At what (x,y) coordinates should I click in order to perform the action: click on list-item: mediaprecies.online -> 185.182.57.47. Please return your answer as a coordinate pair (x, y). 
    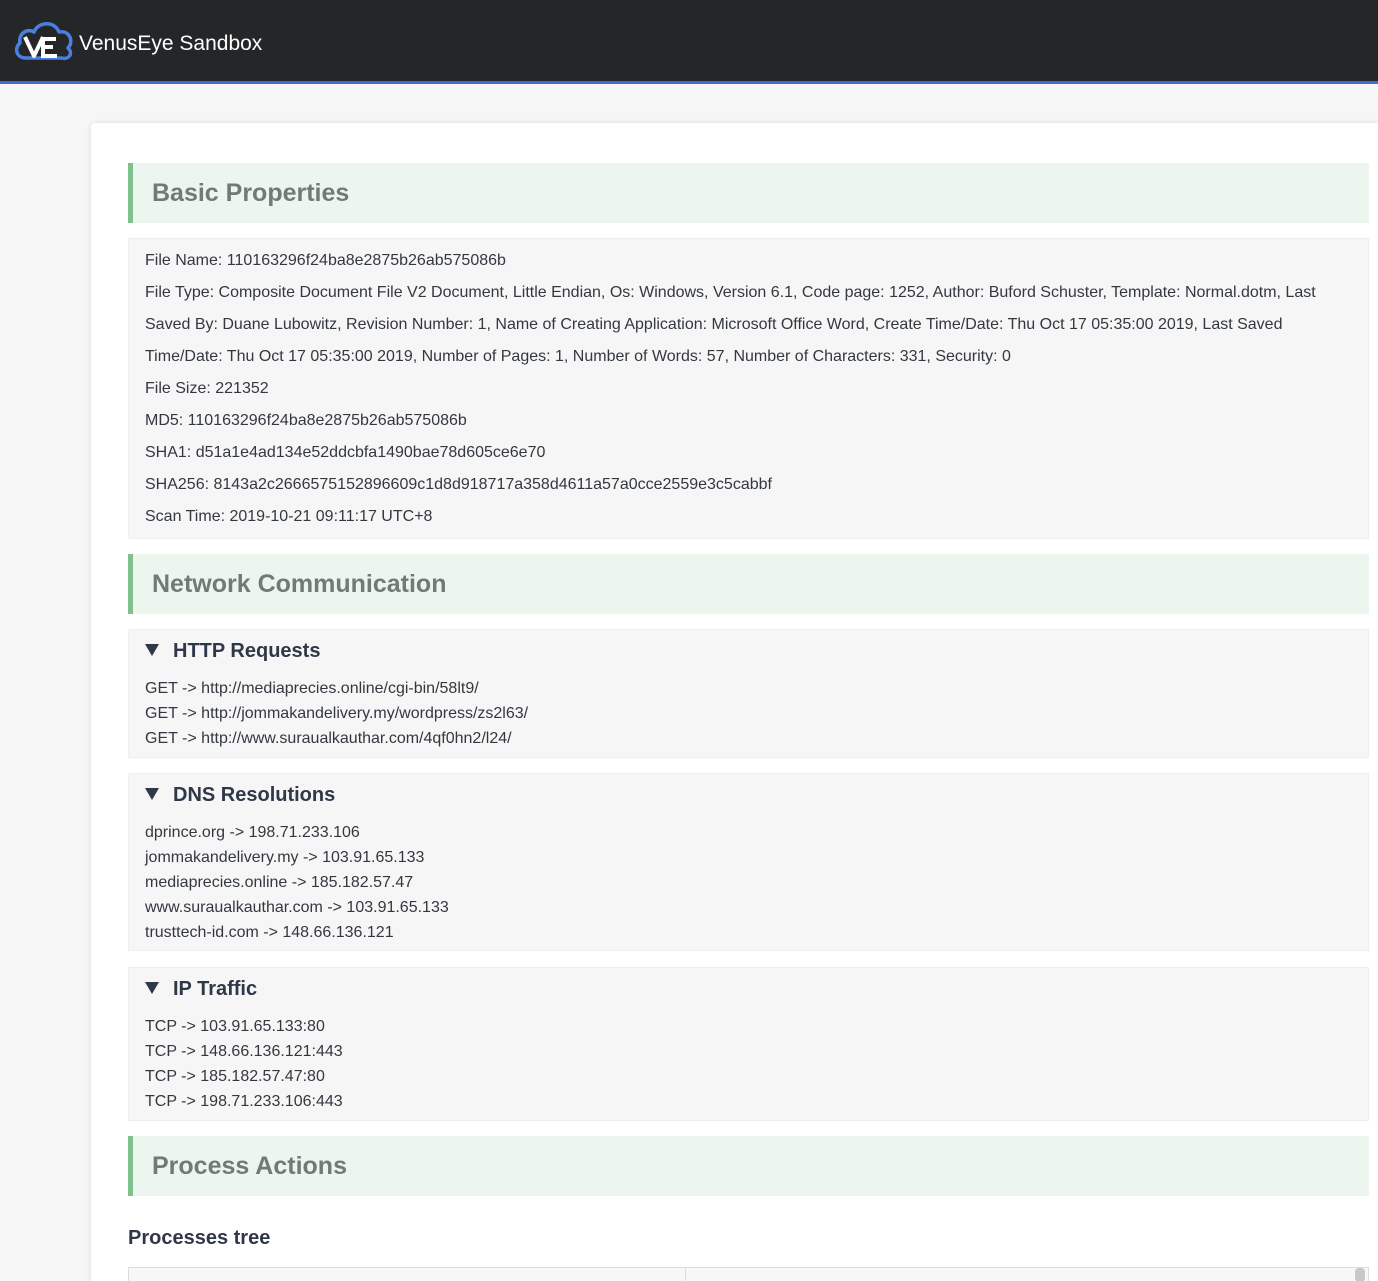
    Looking at the image, I should click on (279, 882).